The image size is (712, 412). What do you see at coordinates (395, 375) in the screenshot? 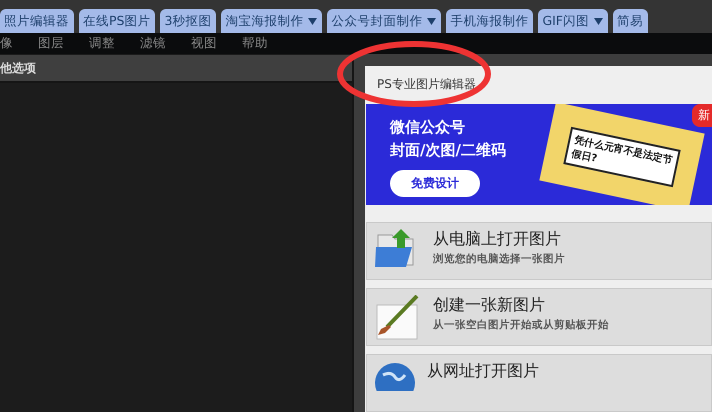
I see `globe-icon` at bounding box center [395, 375].